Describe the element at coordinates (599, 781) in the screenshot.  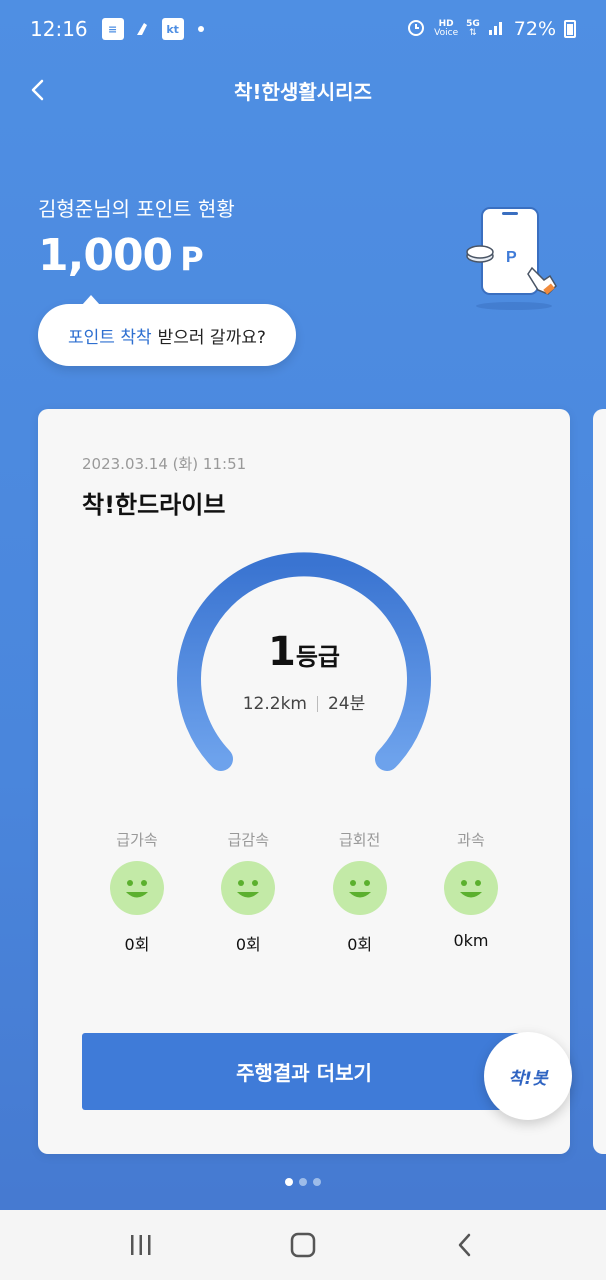
I see `next-card-peek` at that location.